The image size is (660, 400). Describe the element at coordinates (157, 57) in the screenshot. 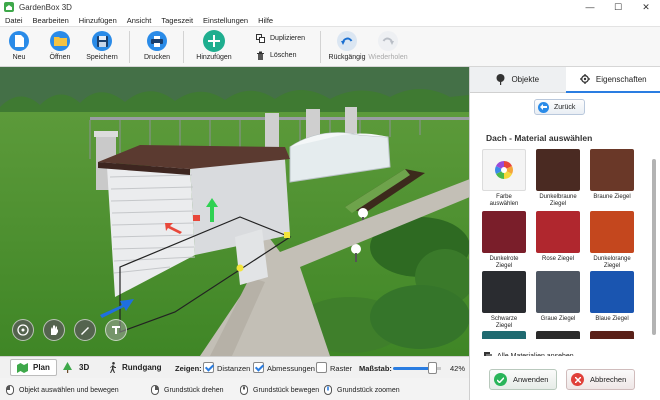

I see `print-label: Drucken` at that location.